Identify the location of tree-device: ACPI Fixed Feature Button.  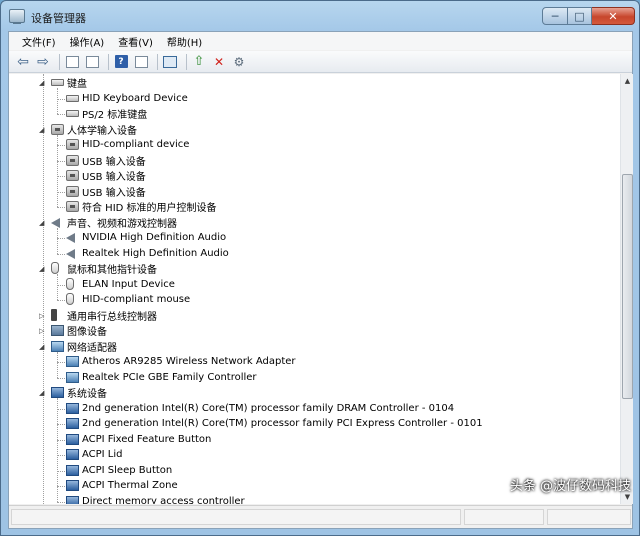
(314, 440).